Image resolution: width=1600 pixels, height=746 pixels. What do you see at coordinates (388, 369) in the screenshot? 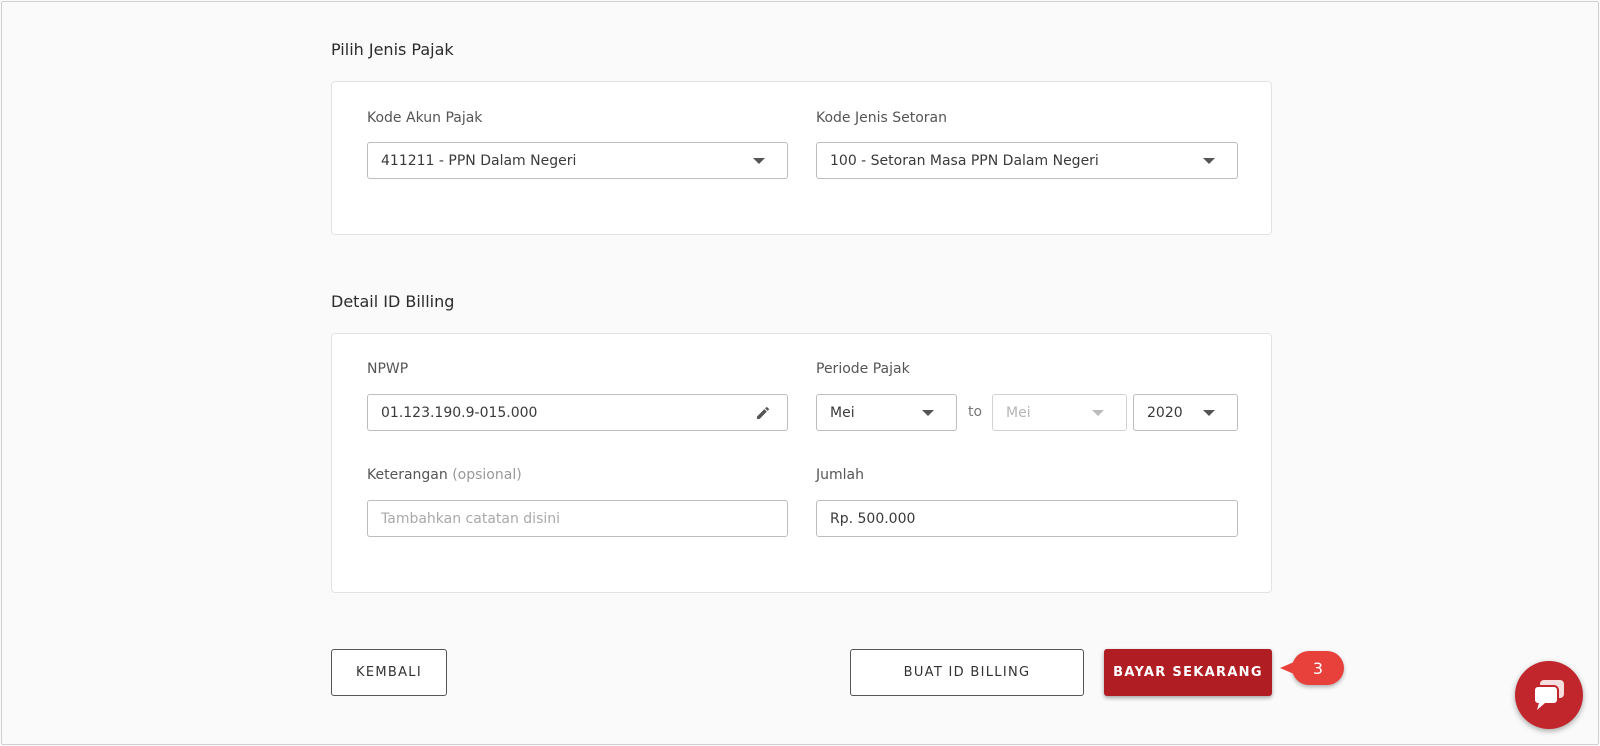
I see `npwp-label: NPWP` at bounding box center [388, 369].